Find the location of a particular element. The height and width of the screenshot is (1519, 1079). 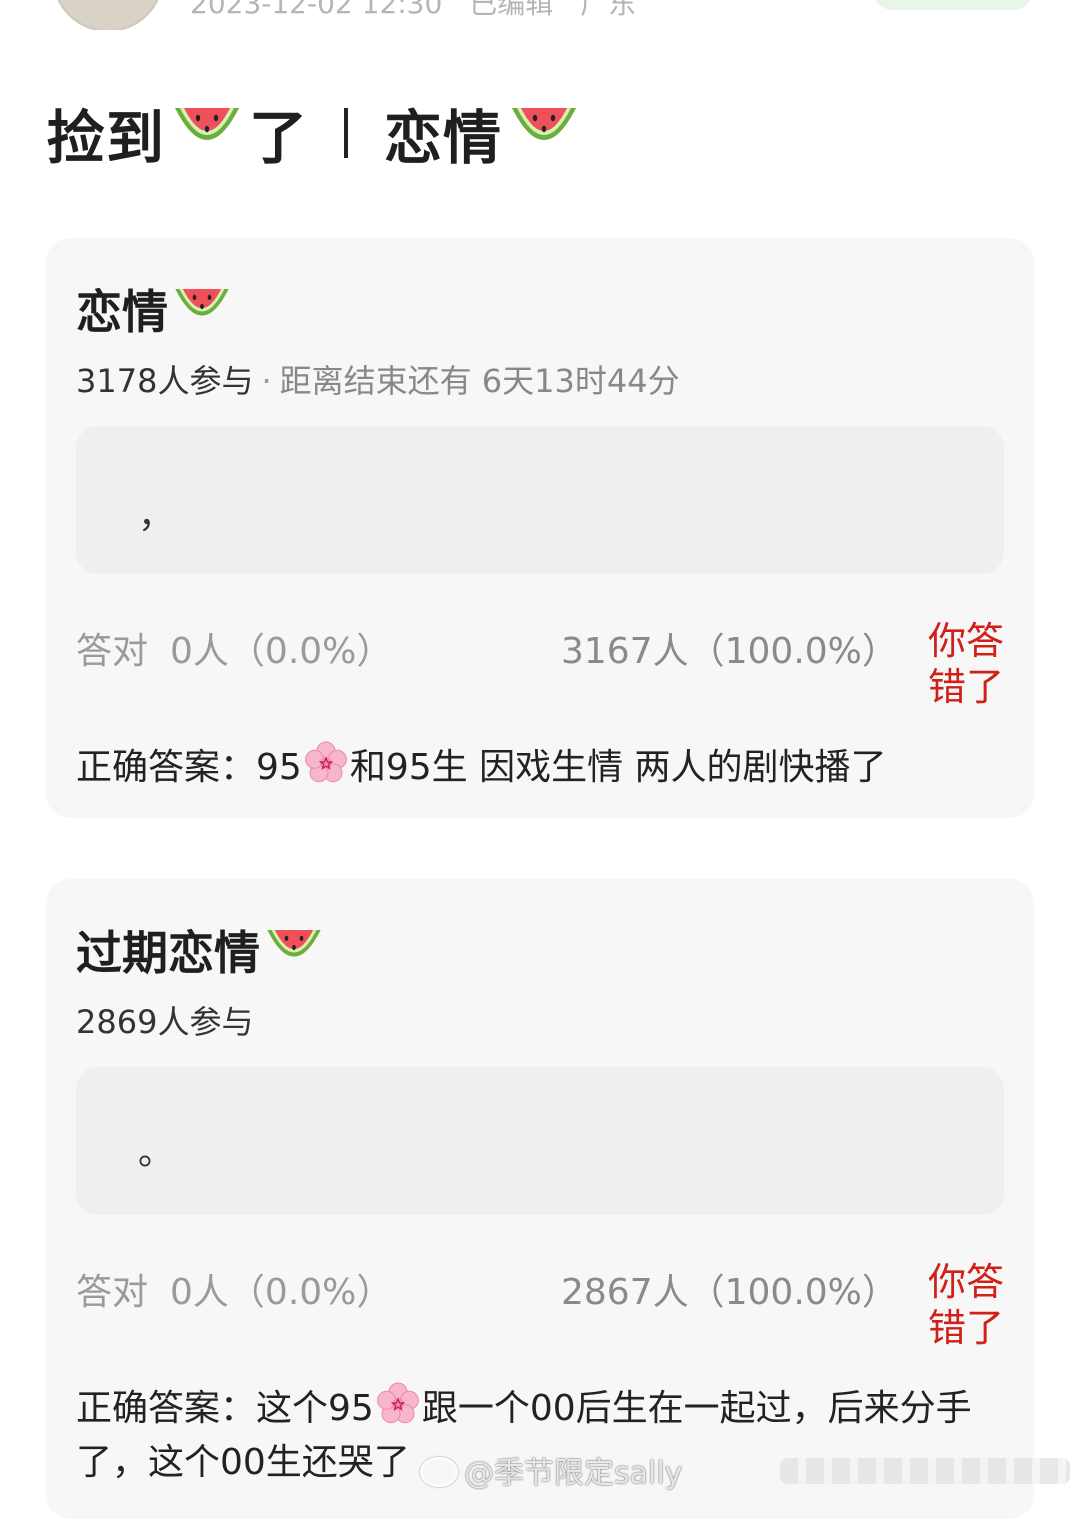

answer-prefix: 正确答案：这个95 is located at coordinates (225, 1408).